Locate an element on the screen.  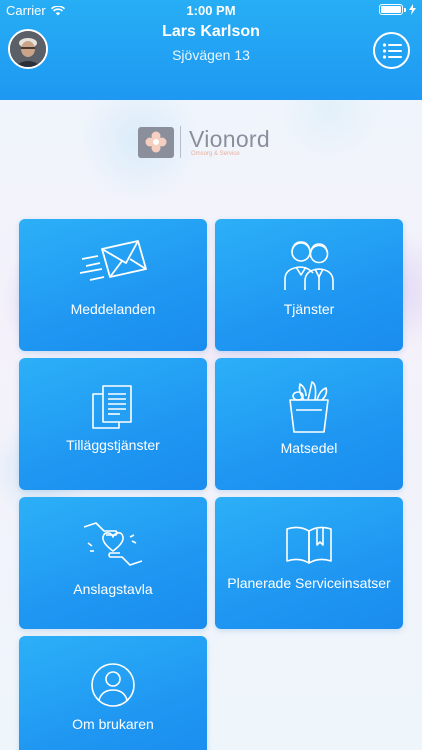
menu-button is located at coordinates (391, 50).